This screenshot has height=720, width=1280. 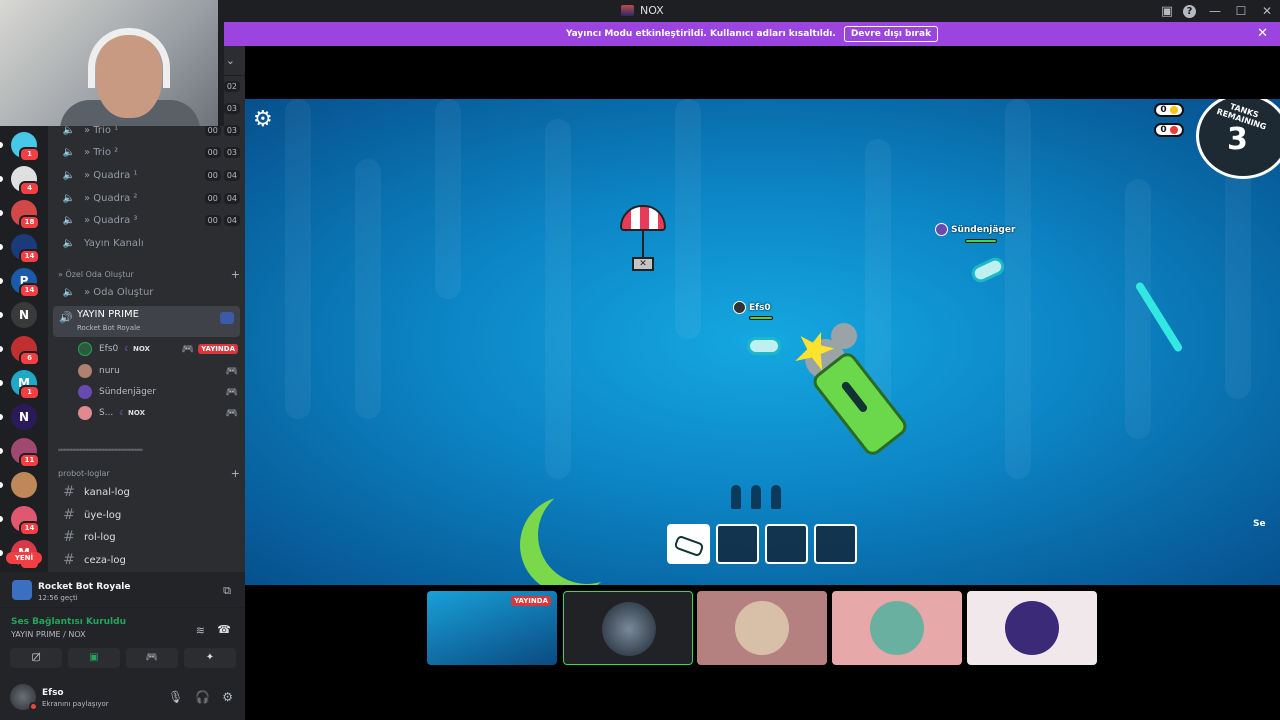 I want to click on signal-icon: ≋, so click(x=200, y=630).